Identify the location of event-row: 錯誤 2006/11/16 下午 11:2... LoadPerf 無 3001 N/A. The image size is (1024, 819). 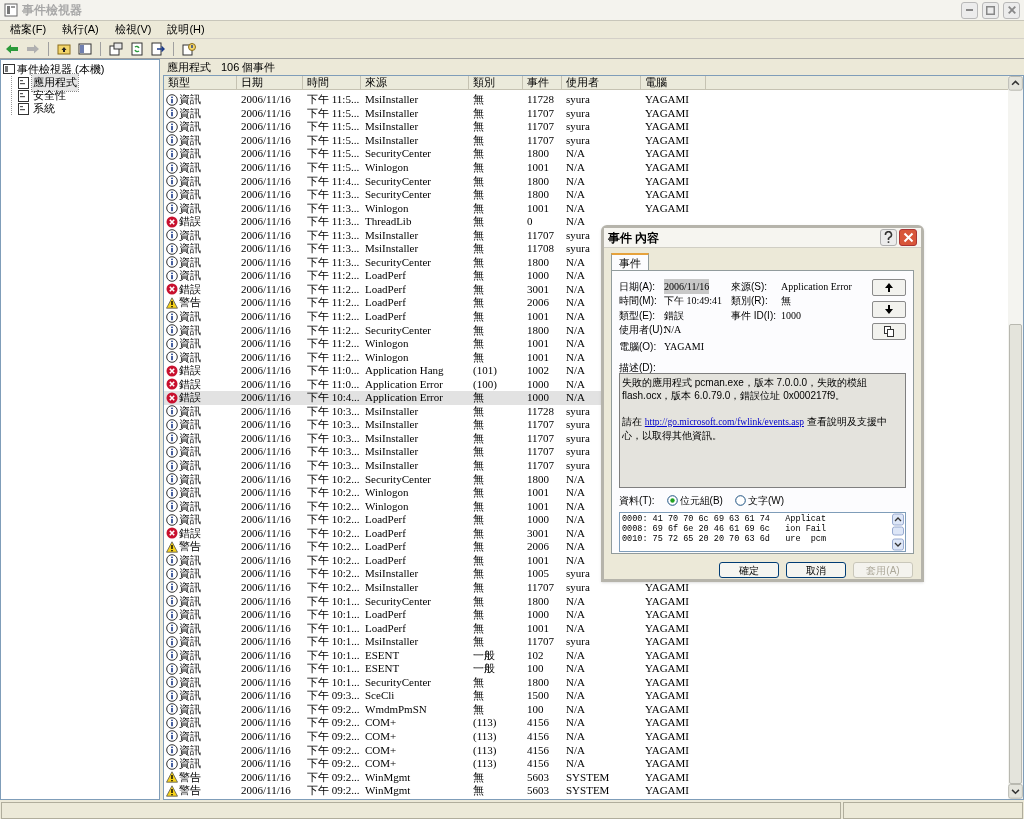
(383, 289).